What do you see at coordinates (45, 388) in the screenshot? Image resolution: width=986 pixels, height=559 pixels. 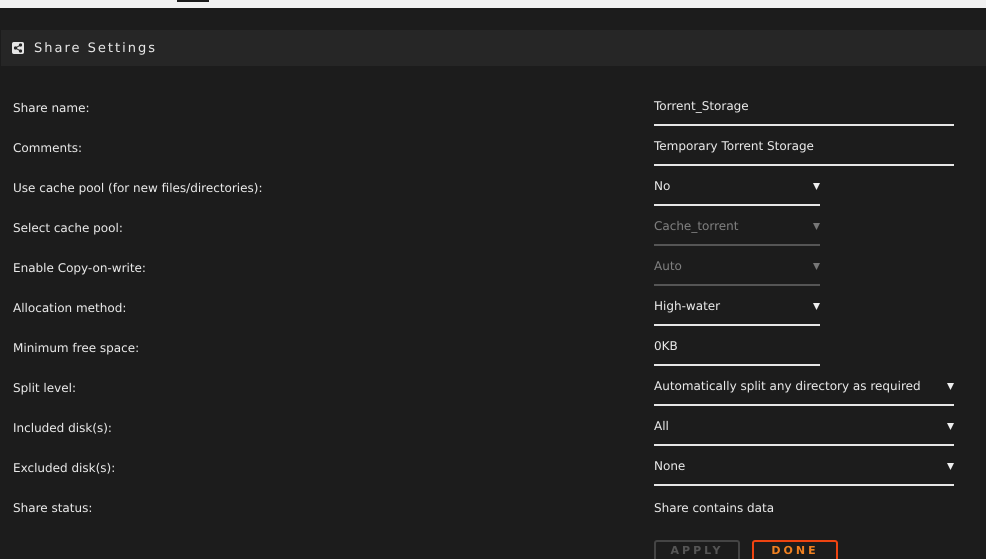 I see `field-label: Split level:` at bounding box center [45, 388].